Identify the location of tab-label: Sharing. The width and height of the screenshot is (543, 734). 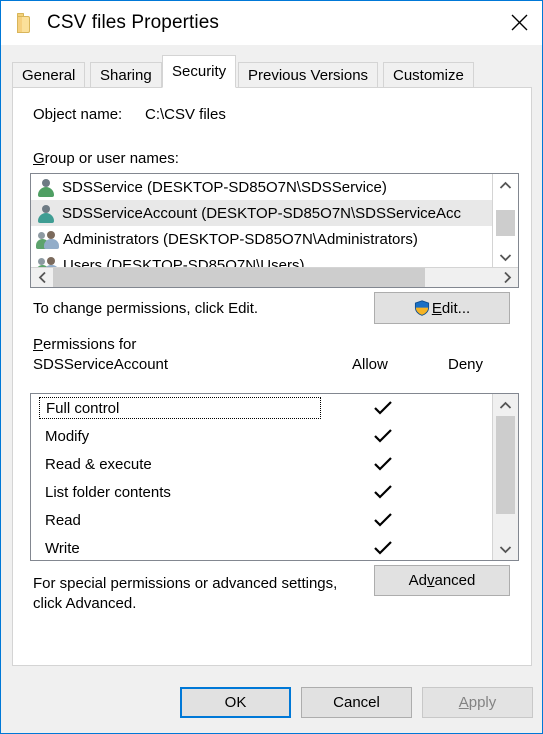
(126, 75).